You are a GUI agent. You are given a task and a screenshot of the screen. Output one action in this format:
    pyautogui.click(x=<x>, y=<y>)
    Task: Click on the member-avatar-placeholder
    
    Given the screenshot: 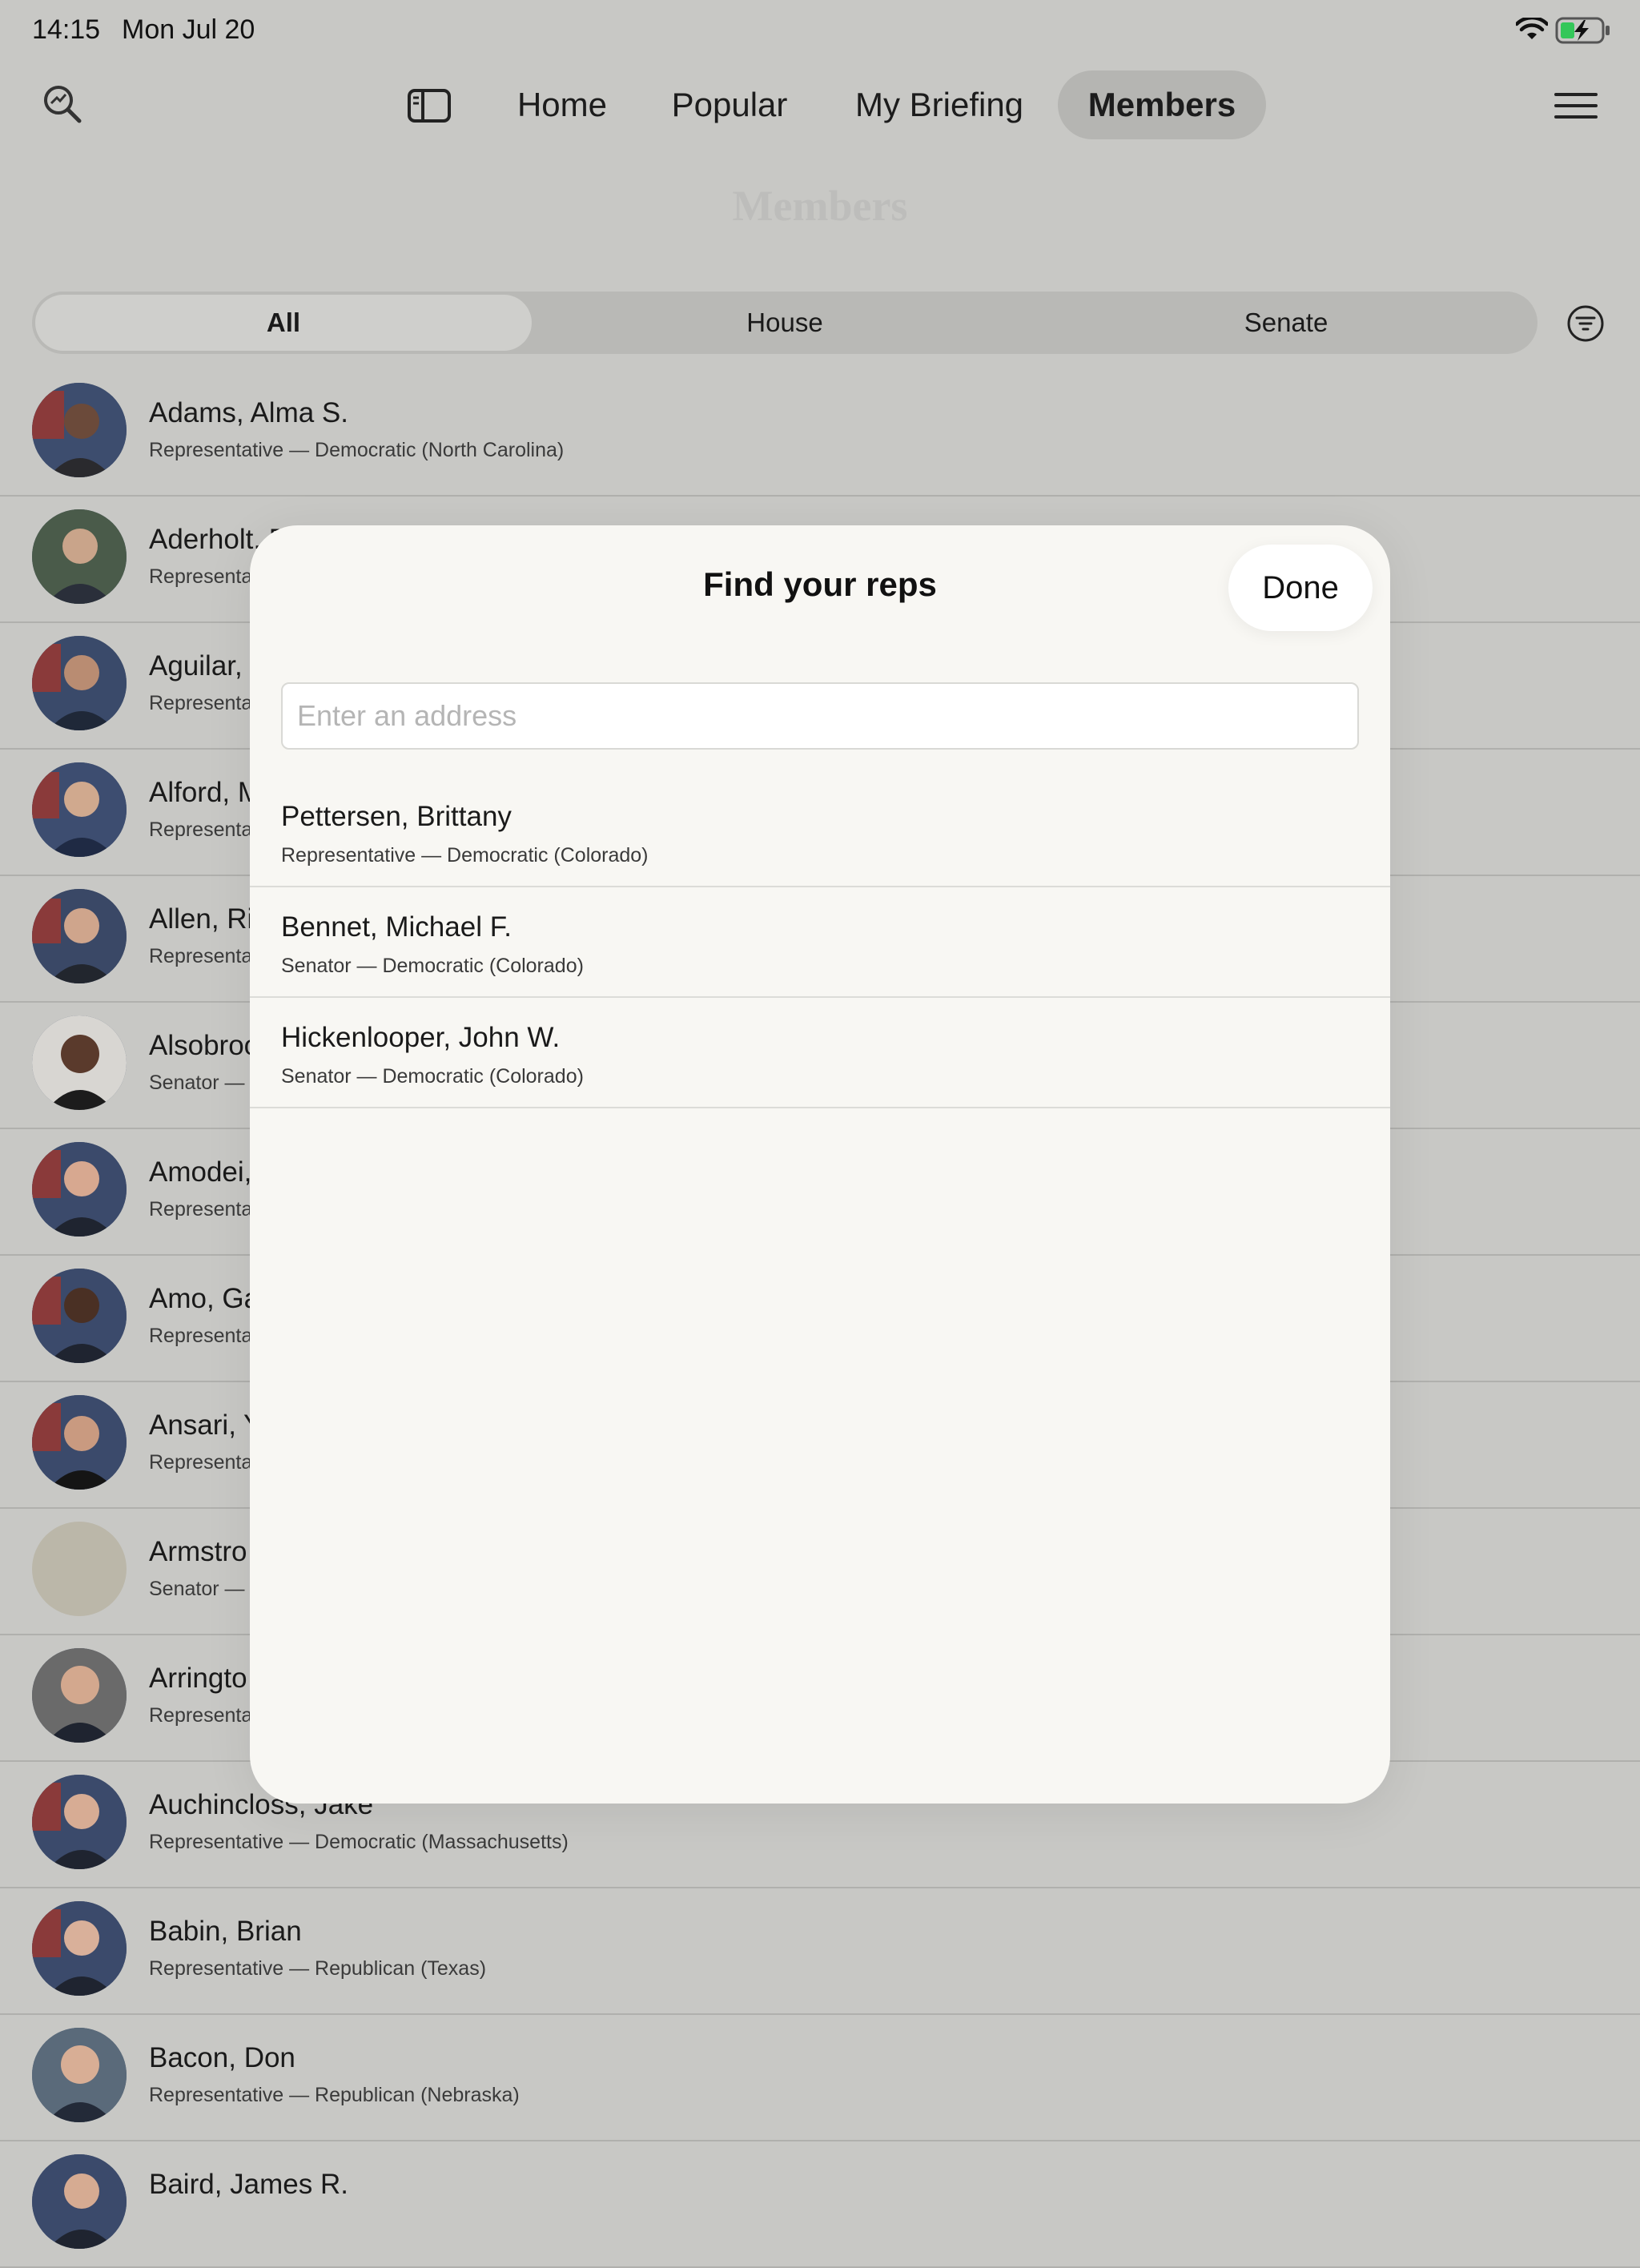 What is the action you would take?
    pyautogui.click(x=79, y=1569)
    